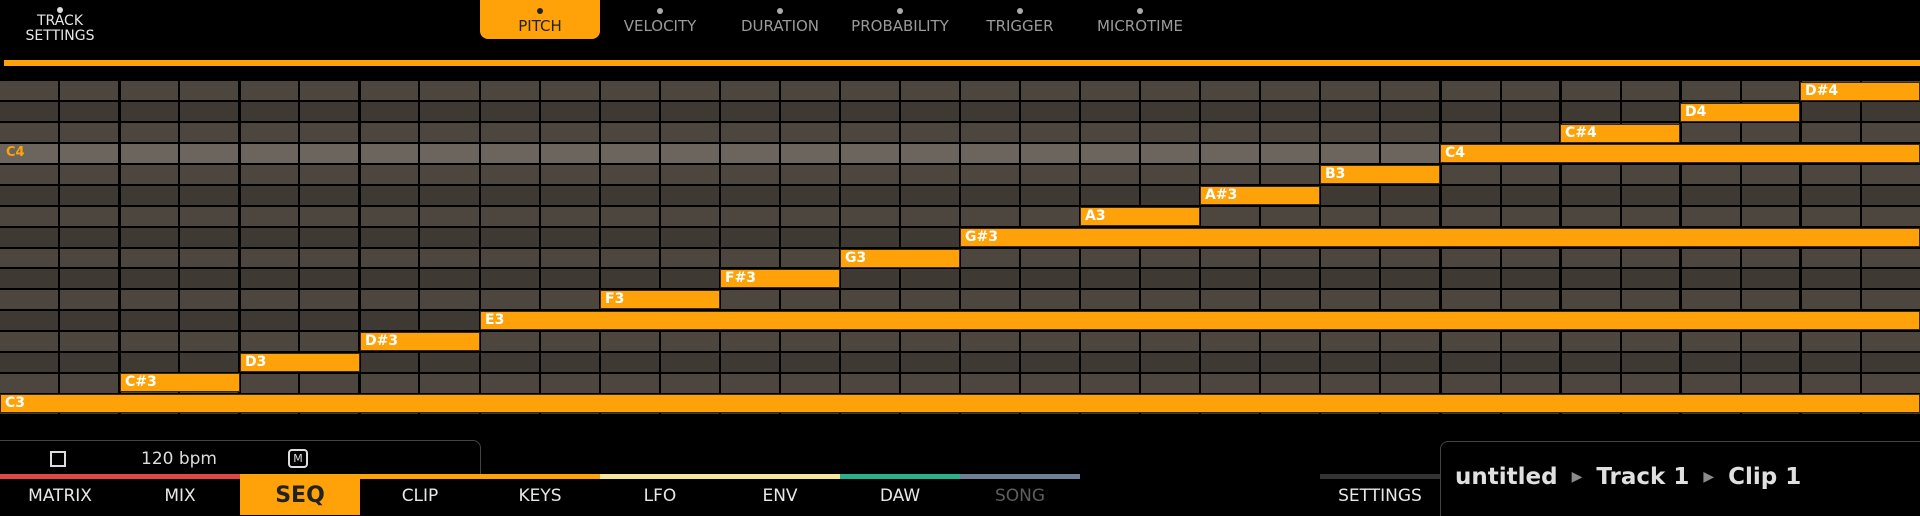 This screenshot has width=1920, height=516. I want to click on tab-microtime: MICROTIME, so click(1140, 19).